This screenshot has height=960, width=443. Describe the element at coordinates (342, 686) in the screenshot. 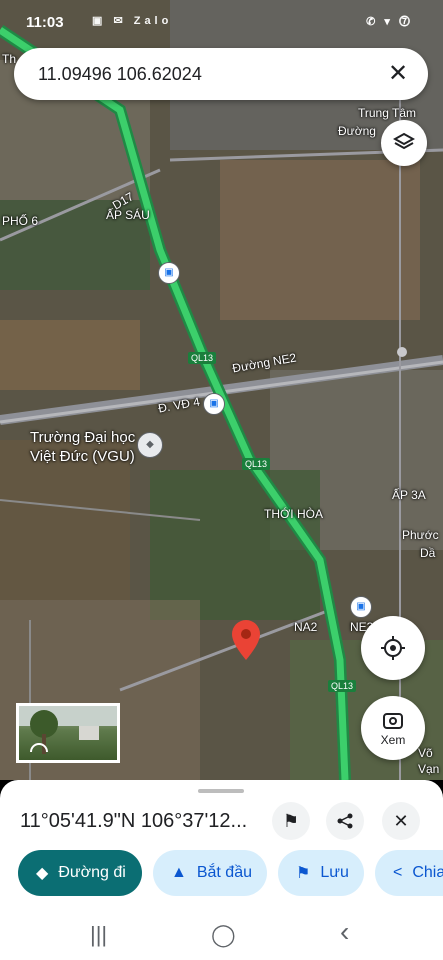

I see `label-ql13-c: QL13` at that location.